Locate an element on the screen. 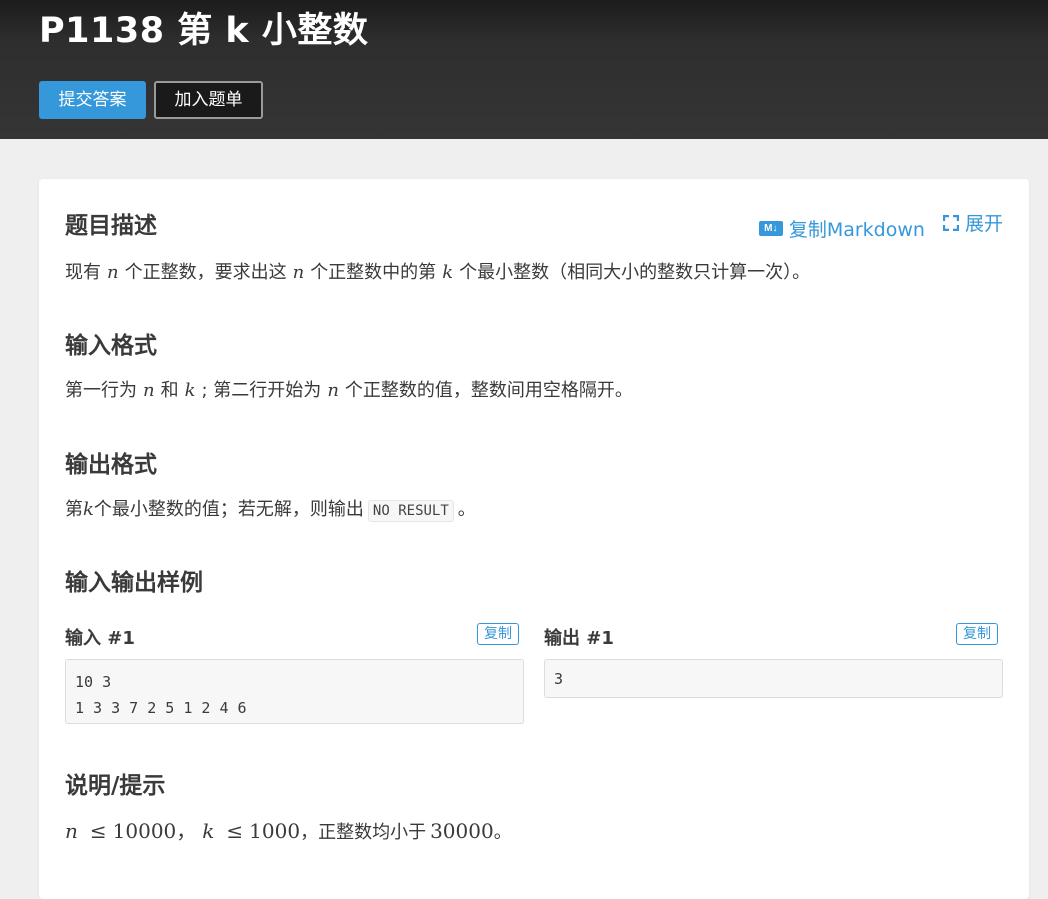 This screenshot has height=899, width=1048. input-format-text: 第一行为 n 和 k; 第二行开始为 n 个正整数的值，整数间用空格隔开。 is located at coordinates (349, 390).